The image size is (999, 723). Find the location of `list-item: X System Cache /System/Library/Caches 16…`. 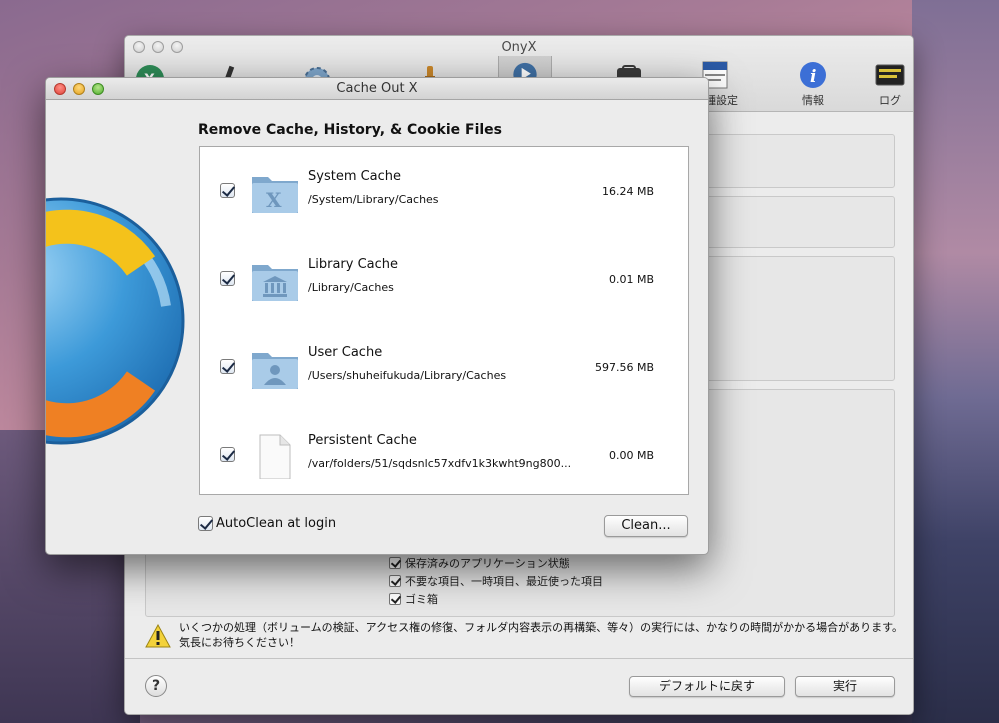

list-item: X System Cache /System/Library/Caches 16… is located at coordinates (444, 191).